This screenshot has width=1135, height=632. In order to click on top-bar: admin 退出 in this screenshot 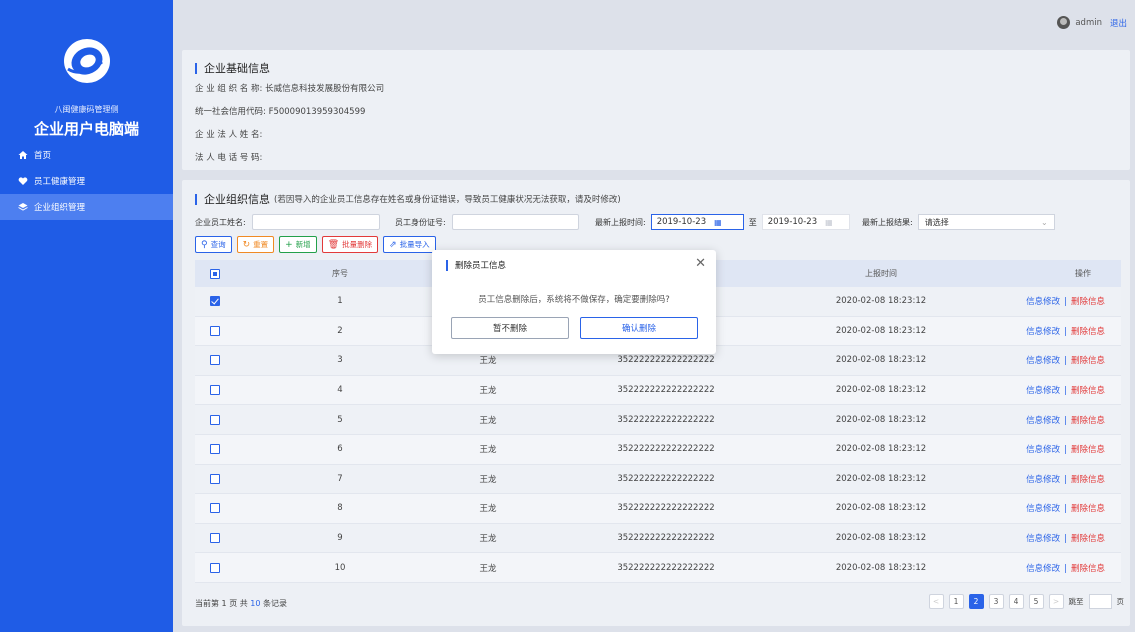, I will do `click(654, 20)`.